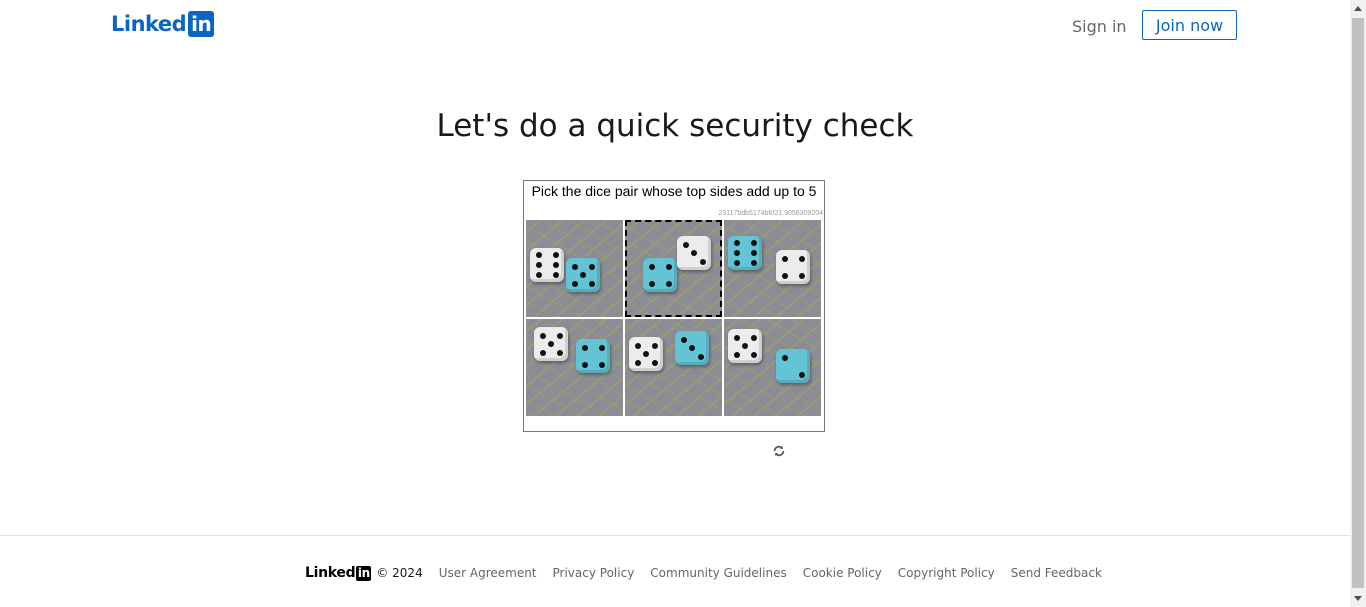 Image resolution: width=1366 pixels, height=607 pixels. I want to click on footer-divider, so click(675, 535).